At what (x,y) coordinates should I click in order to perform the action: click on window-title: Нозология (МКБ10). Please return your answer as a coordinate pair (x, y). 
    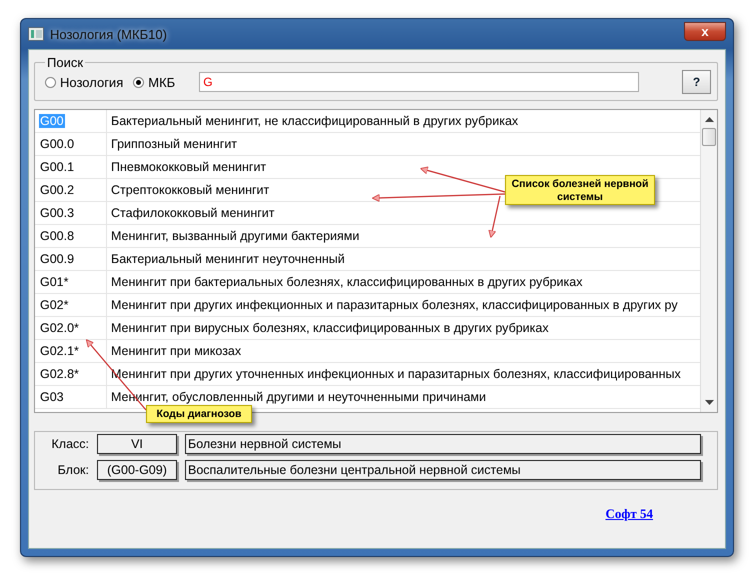
    Looking at the image, I should click on (108, 34).